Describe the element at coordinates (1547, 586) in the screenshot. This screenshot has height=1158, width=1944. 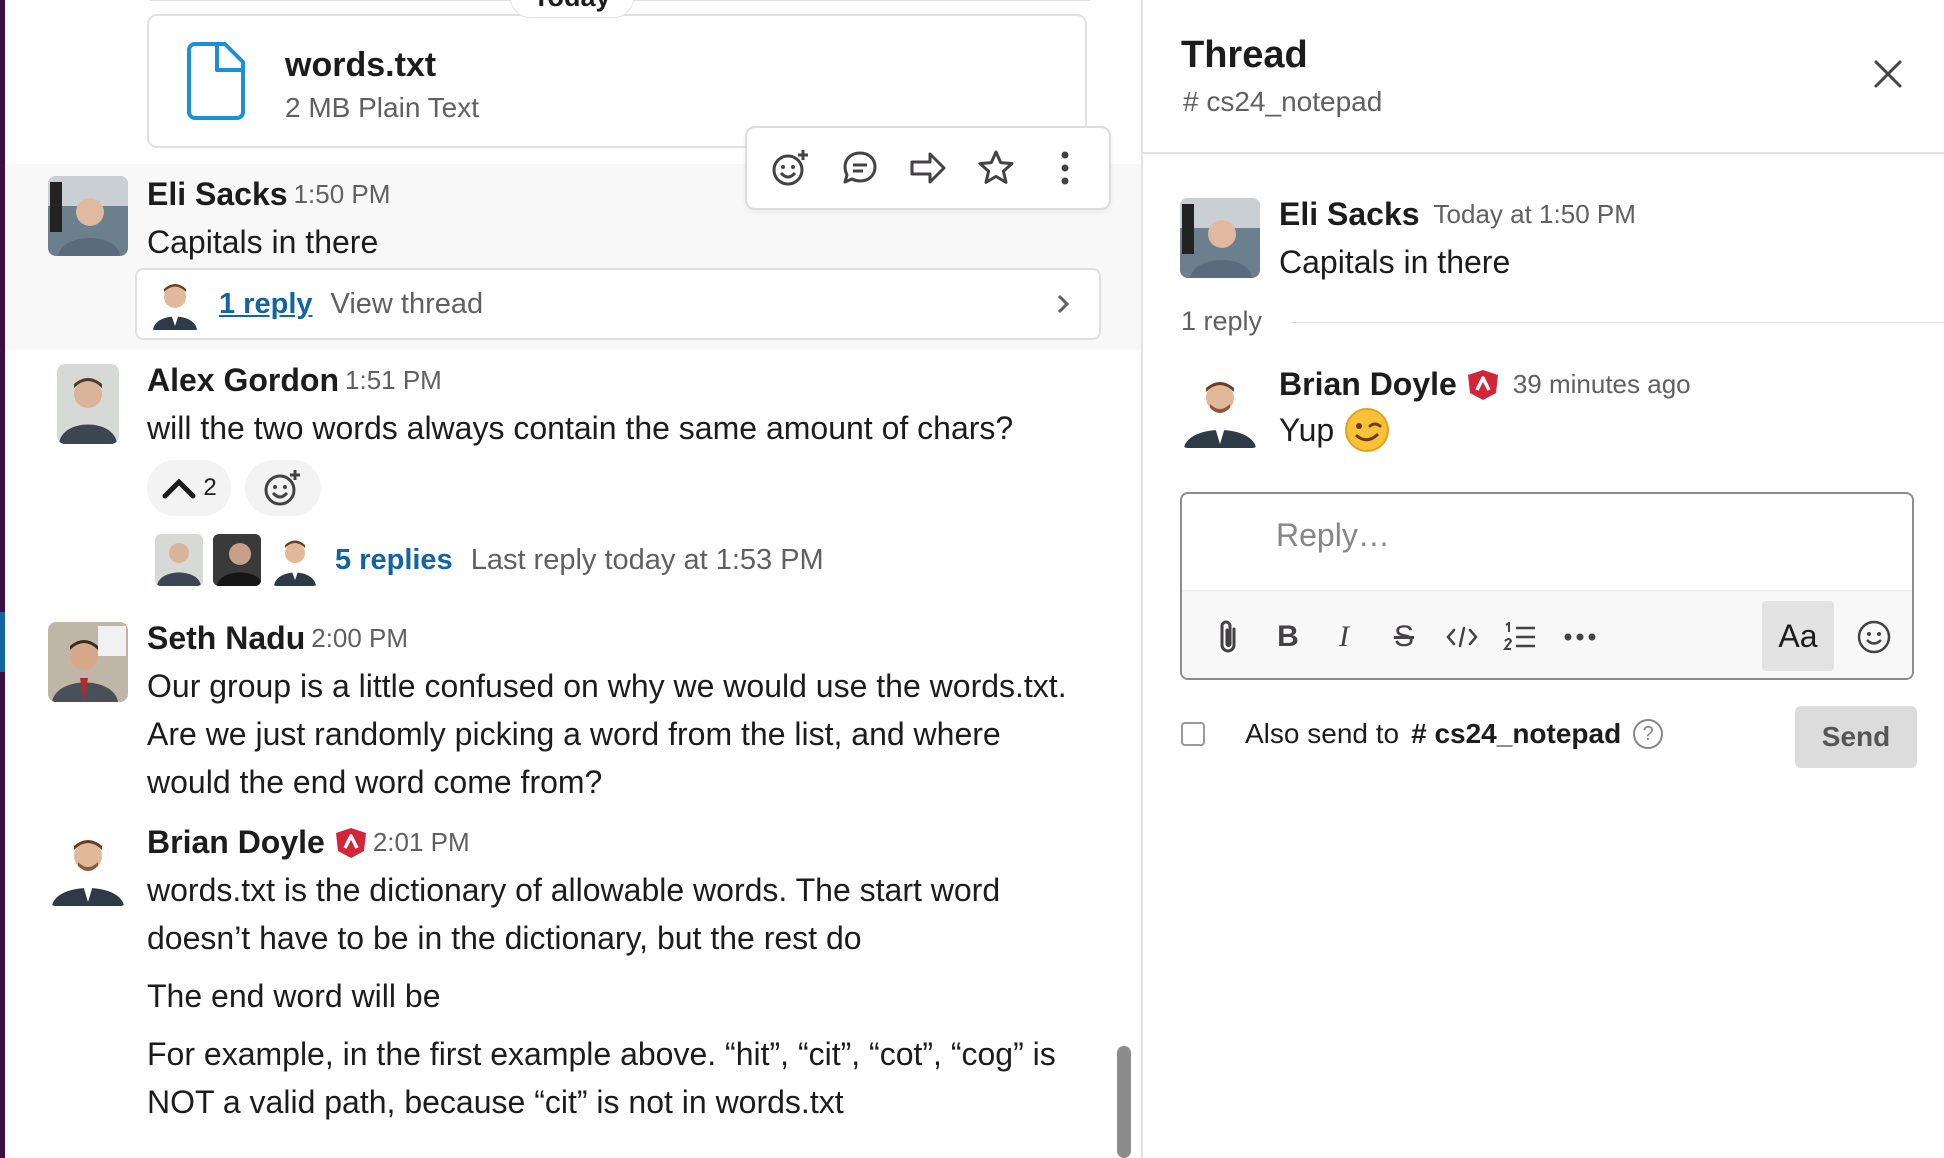
I see `reply-composer: B I S Aa` at that location.